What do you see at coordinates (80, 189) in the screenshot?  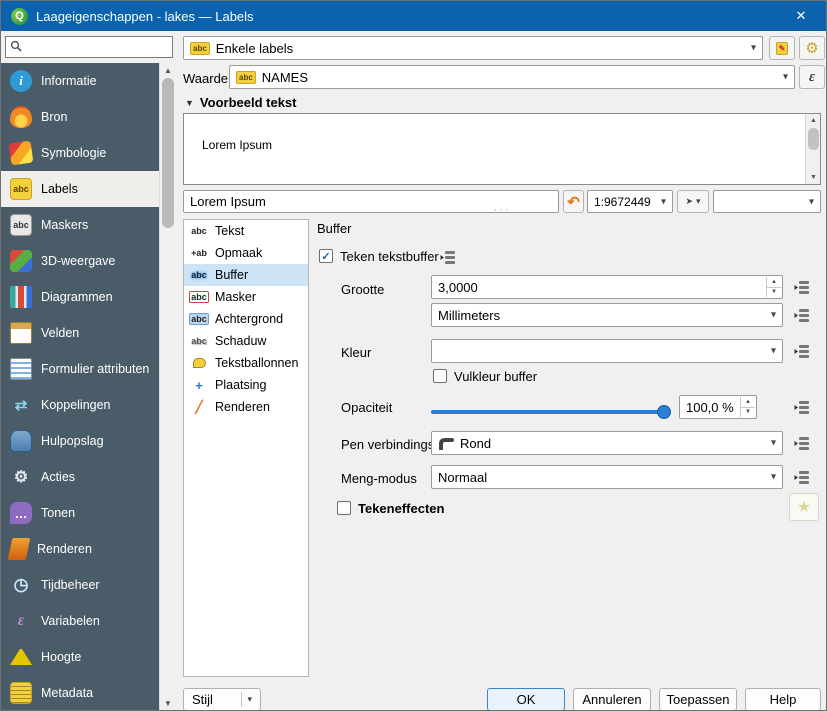 I see `sidebar-item-labels: abc Labels` at bounding box center [80, 189].